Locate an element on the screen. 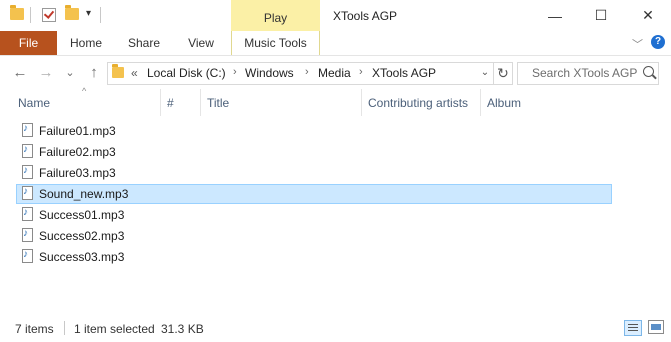  list-item: Success01.mp3 is located at coordinates (314, 215).